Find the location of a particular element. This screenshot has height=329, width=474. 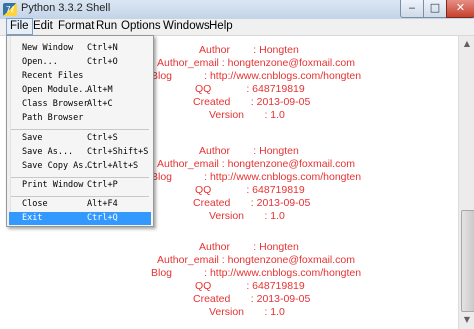

menu-item-label: Class Browser is located at coordinates (55, 104).